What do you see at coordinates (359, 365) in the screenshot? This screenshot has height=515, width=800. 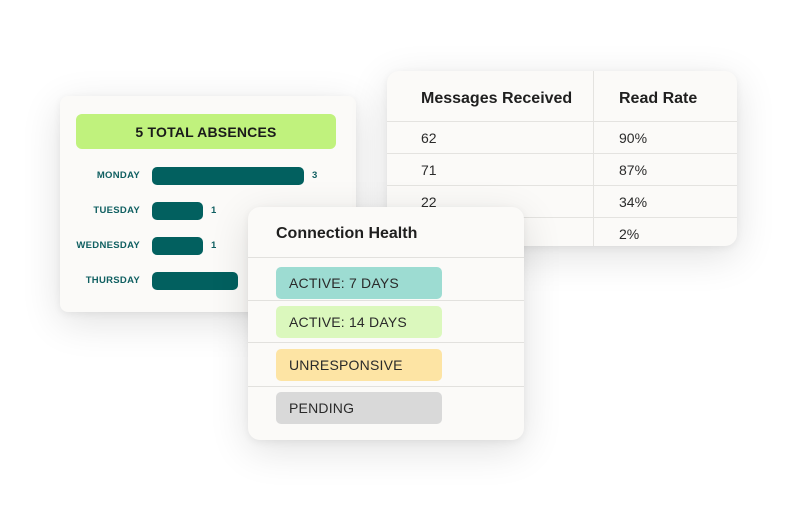 I see `status-pill-unresponsive: UNRESPONSIVE` at bounding box center [359, 365].